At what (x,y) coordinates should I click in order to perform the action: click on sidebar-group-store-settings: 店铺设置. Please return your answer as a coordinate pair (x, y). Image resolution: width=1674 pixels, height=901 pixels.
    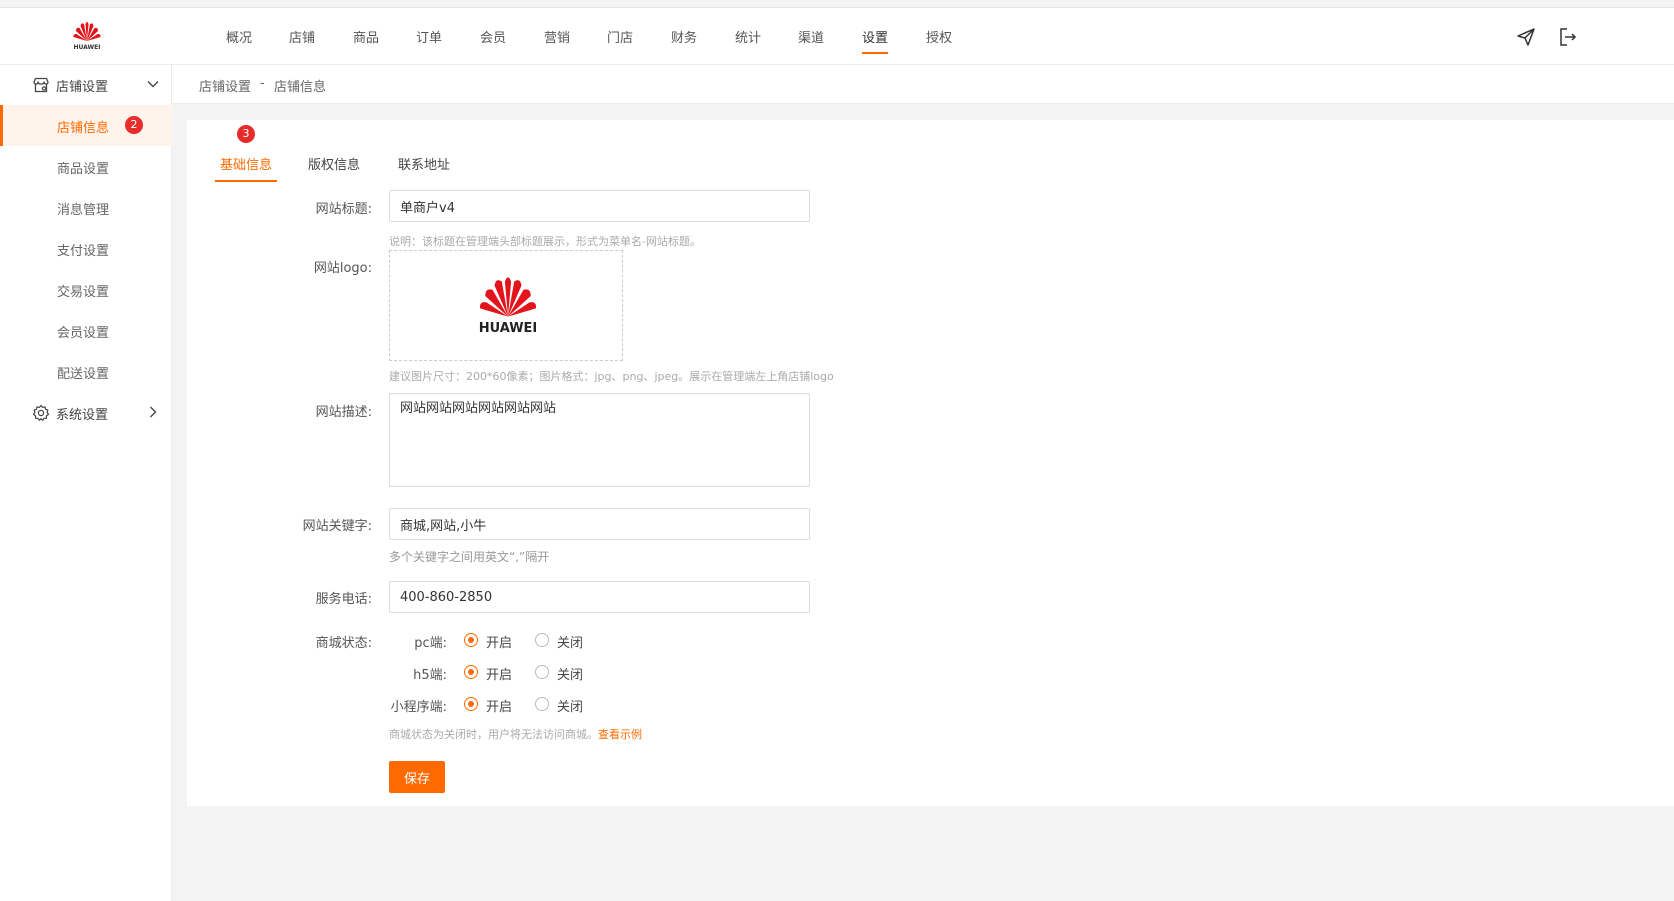
    Looking at the image, I should click on (86, 85).